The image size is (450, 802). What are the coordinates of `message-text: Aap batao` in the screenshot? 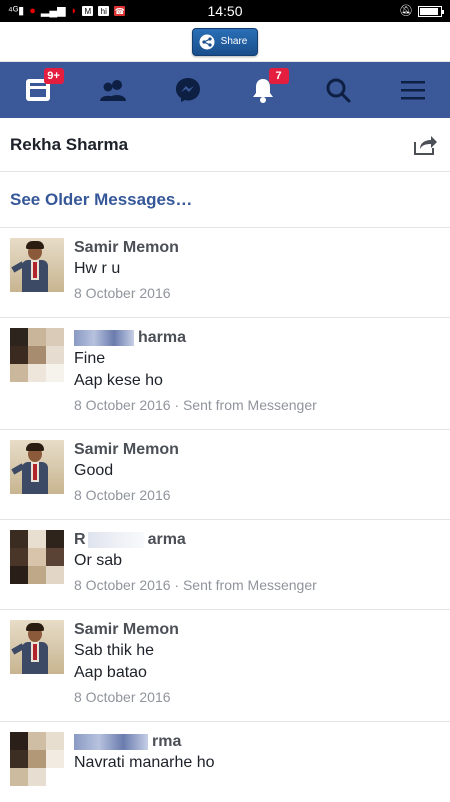 It's located at (110, 672).